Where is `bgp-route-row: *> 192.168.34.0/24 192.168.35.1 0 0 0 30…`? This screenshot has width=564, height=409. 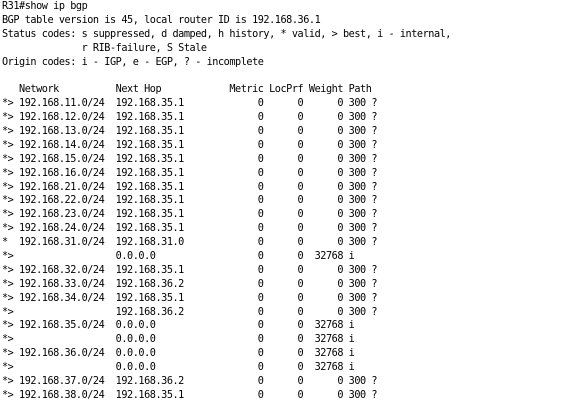
bgp-route-row: *> 192.168.34.0/24 192.168.35.1 0 0 0 30… is located at coordinates (190, 298).